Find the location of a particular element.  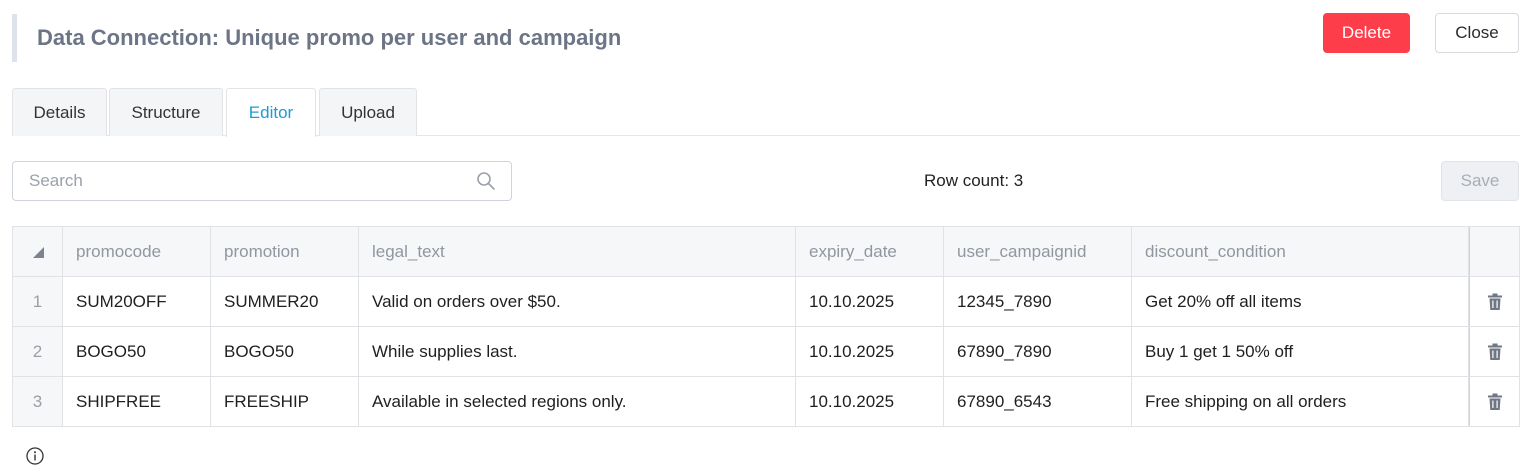

search-icon is located at coordinates (486, 181).